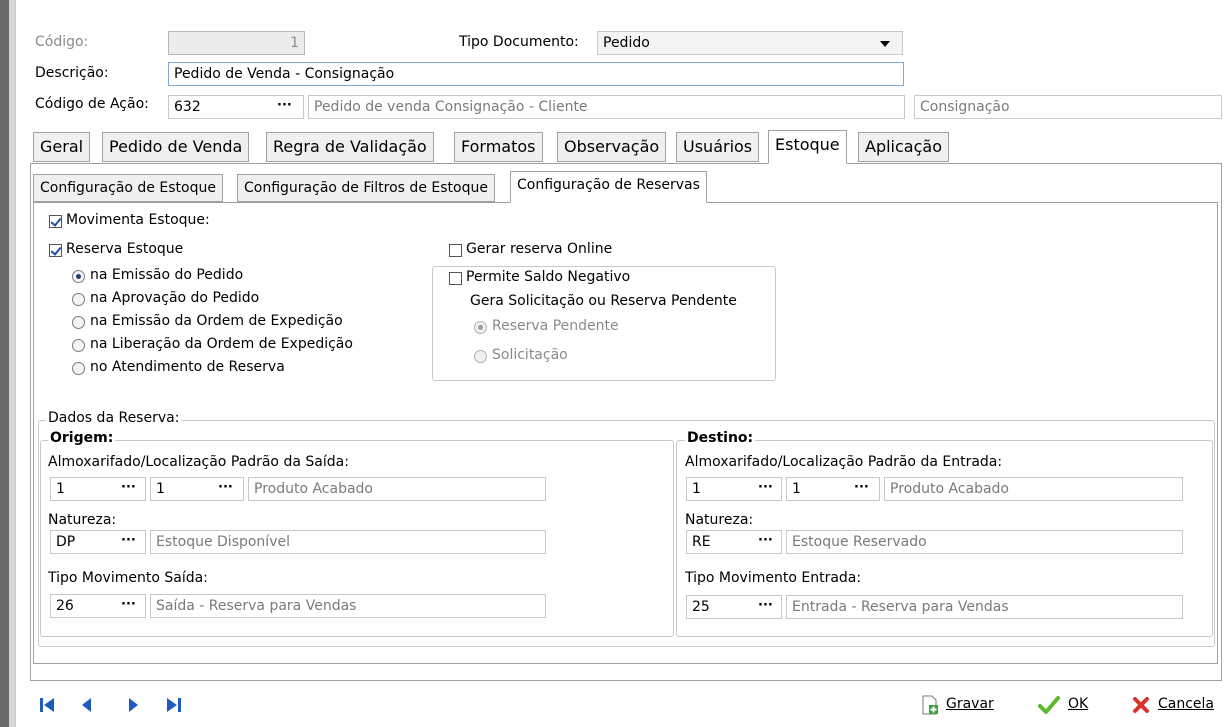 This screenshot has height=727, width=1228. Describe the element at coordinates (133, 705) in the screenshot. I see `next-record-icon` at that location.